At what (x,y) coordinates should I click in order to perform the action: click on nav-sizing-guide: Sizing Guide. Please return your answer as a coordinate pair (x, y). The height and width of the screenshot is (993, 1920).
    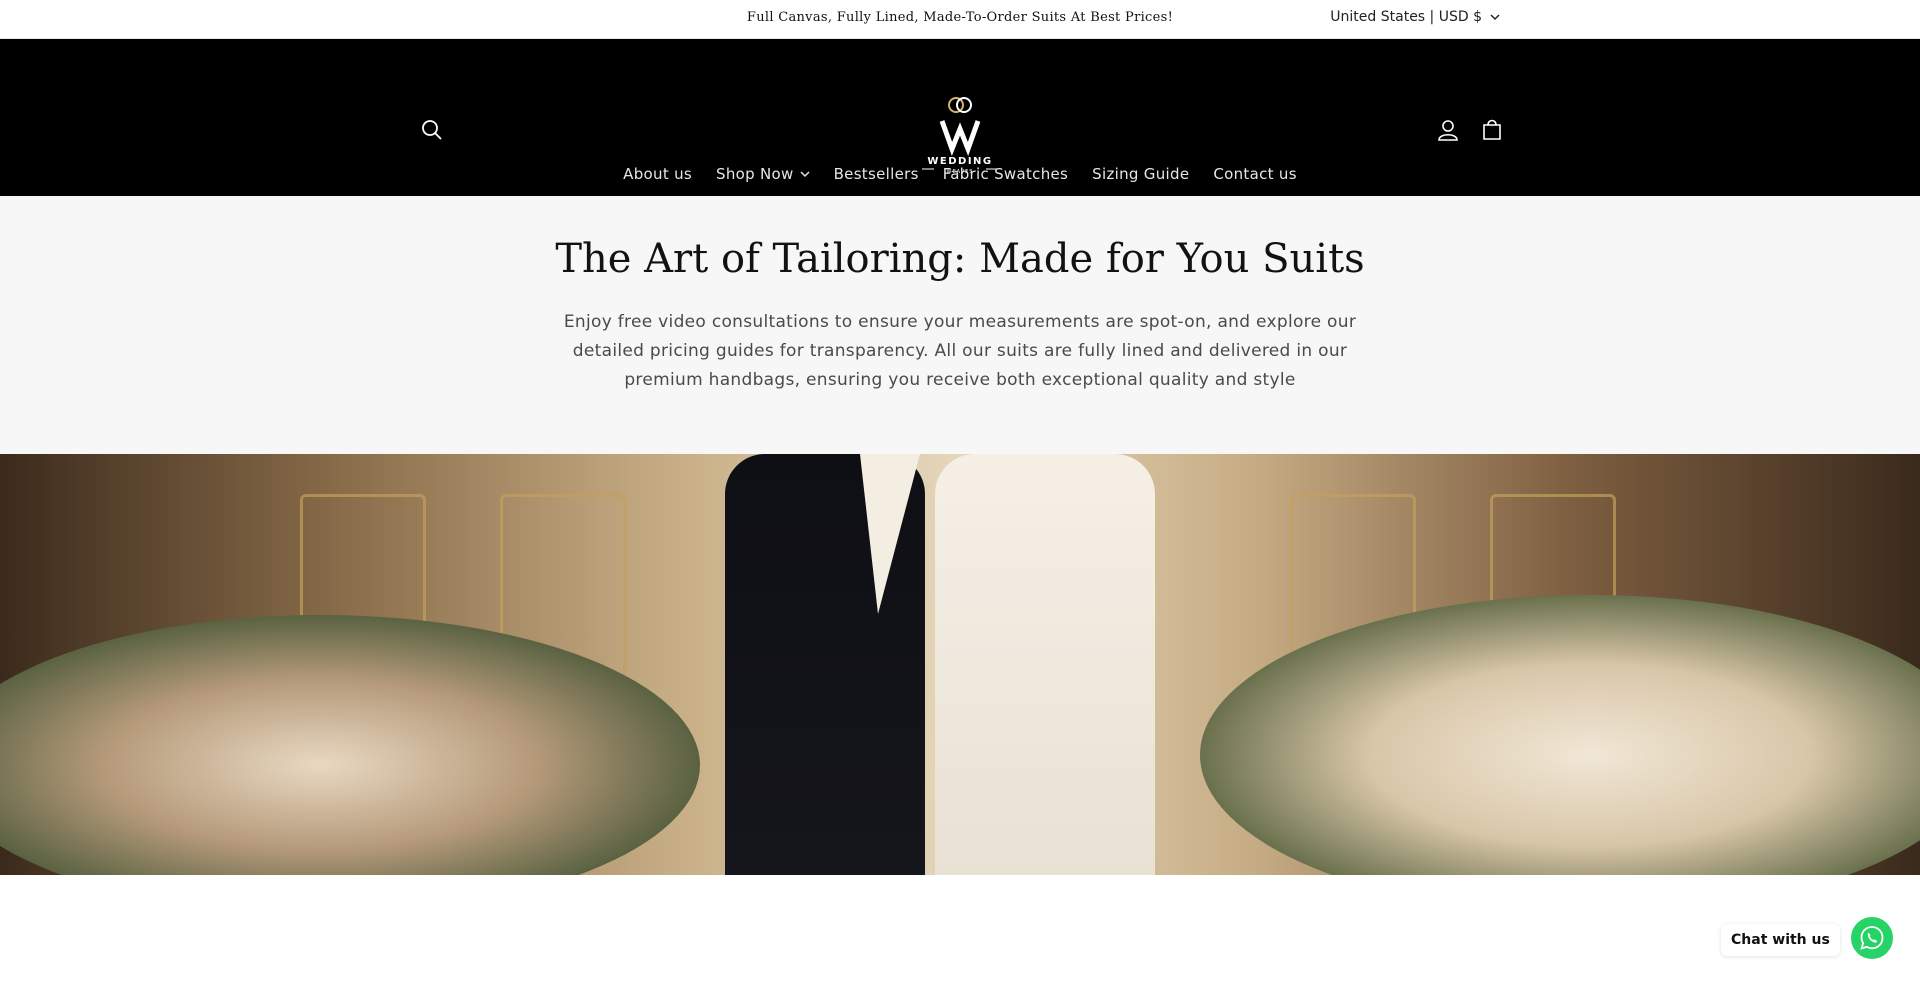
    Looking at the image, I should click on (1140, 174).